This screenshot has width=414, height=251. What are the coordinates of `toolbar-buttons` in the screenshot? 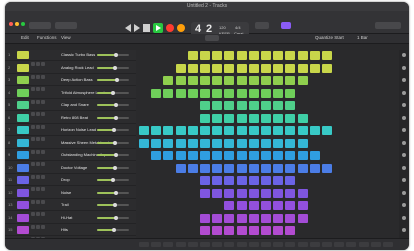 It's located at (66, 25).